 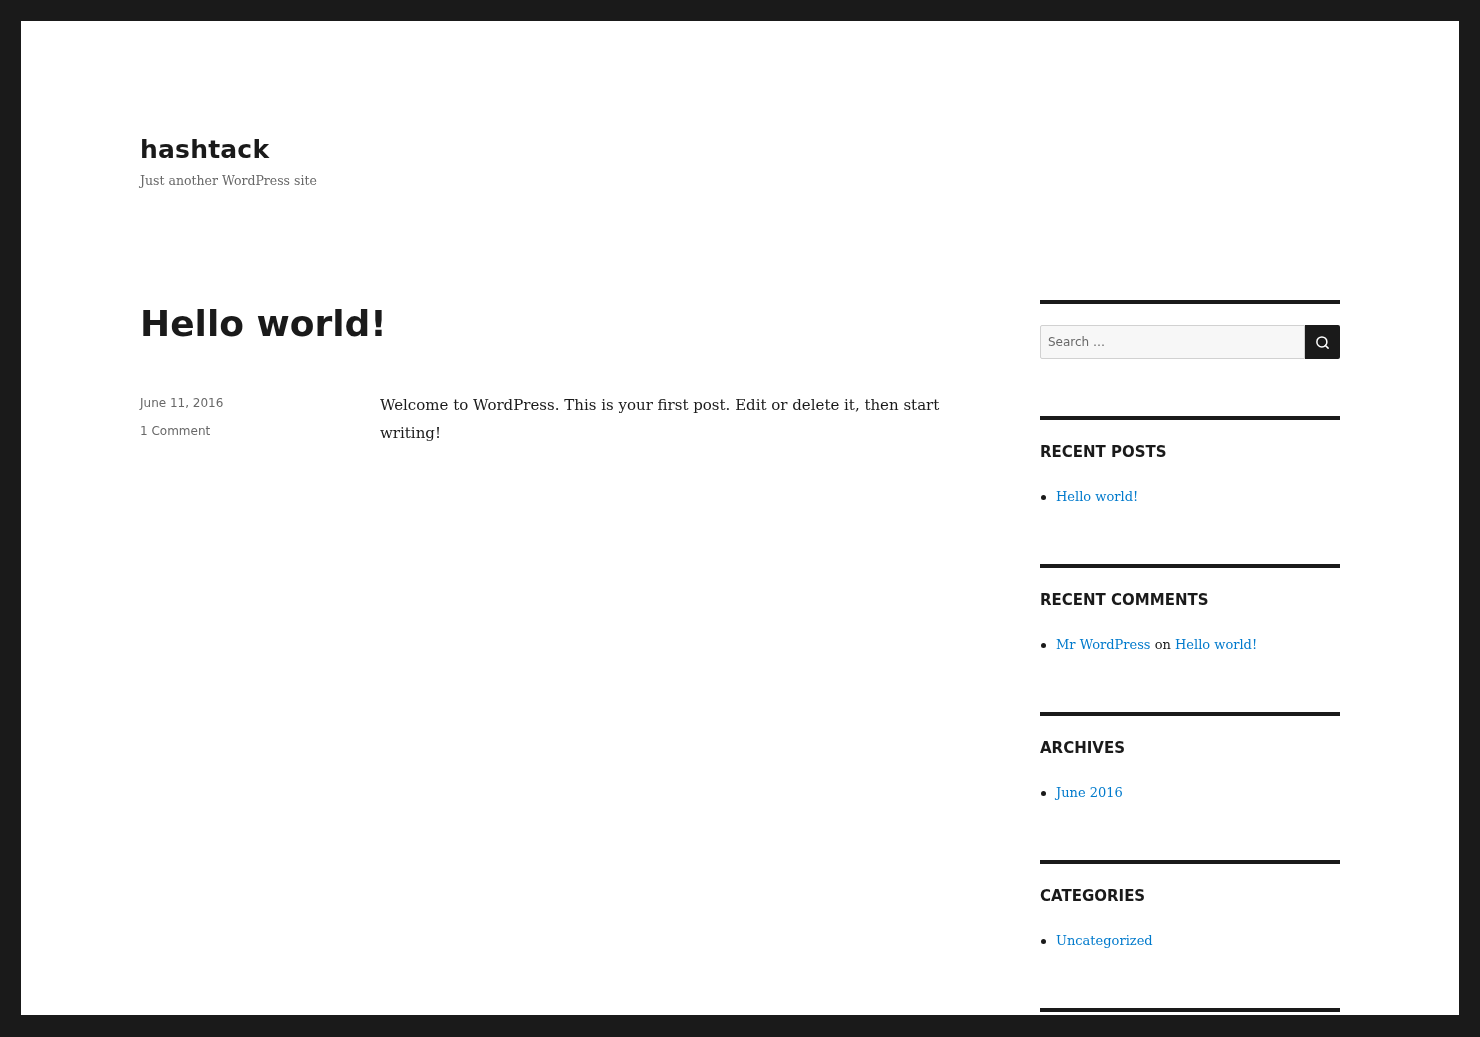 I want to click on sidebar-link: June 2016, so click(x=1089, y=793).